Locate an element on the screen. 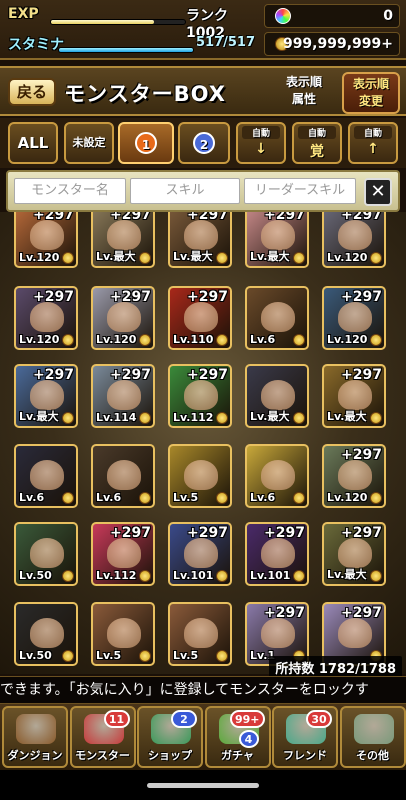 The width and height of the screenshot is (406, 800). sort-change-button: 表示順 変更 is located at coordinates (371, 93).